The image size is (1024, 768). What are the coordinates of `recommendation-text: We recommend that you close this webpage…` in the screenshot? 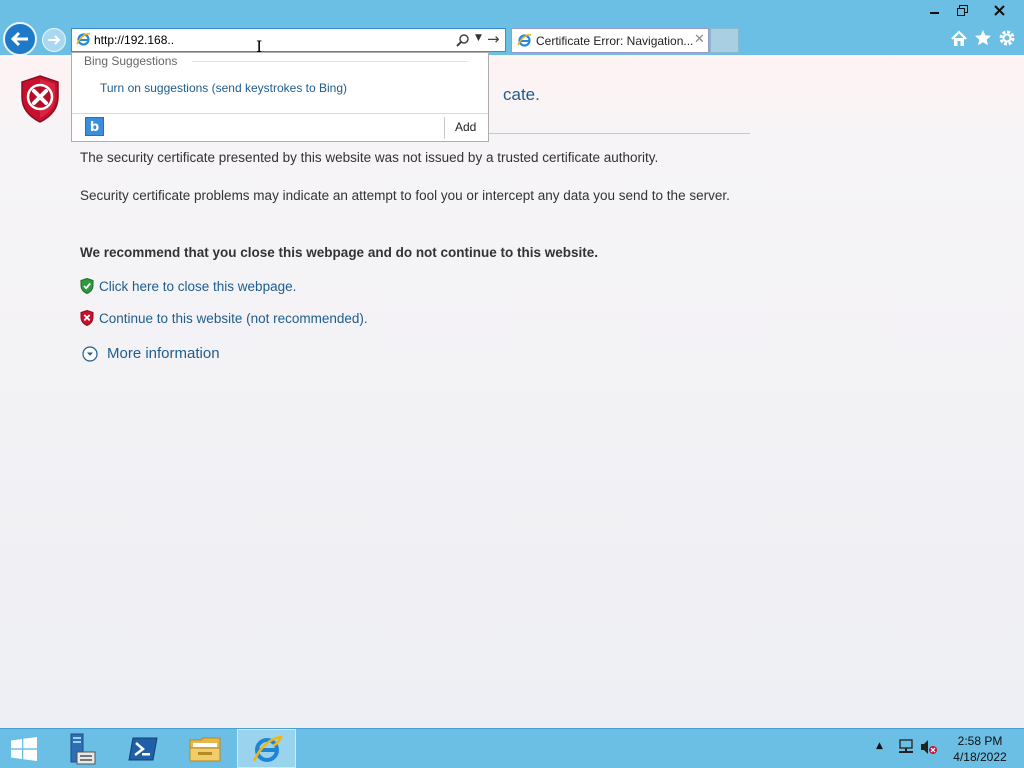 It's located at (339, 252).